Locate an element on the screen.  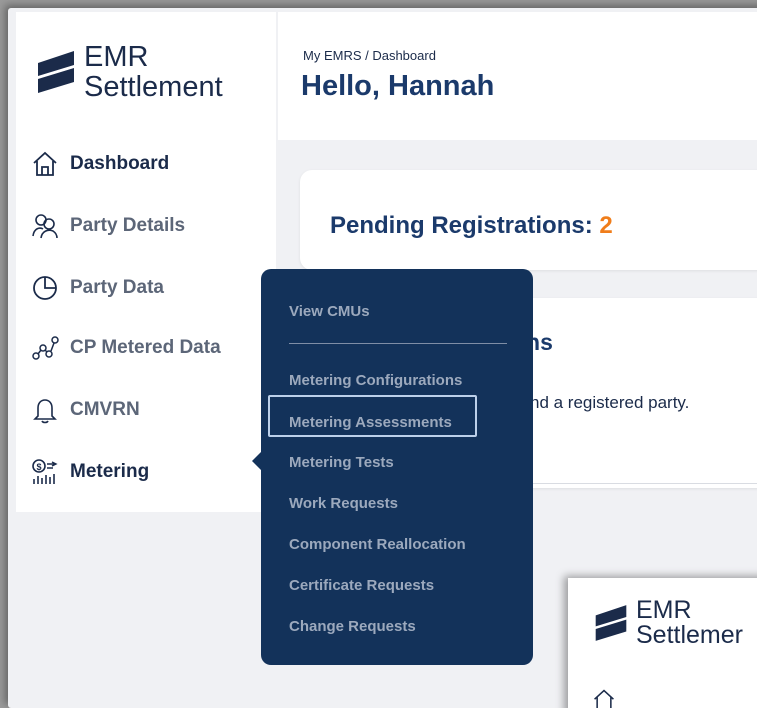
logo: EMR Settlement is located at coordinates (129, 72).